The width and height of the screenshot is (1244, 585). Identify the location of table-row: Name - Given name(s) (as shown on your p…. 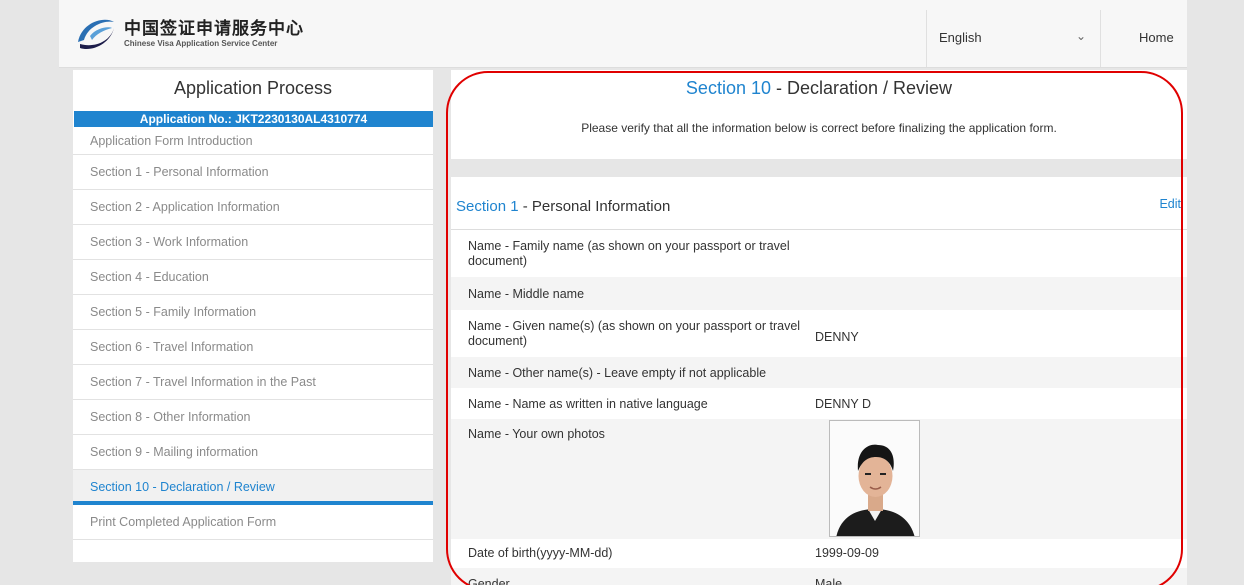
(819, 333).